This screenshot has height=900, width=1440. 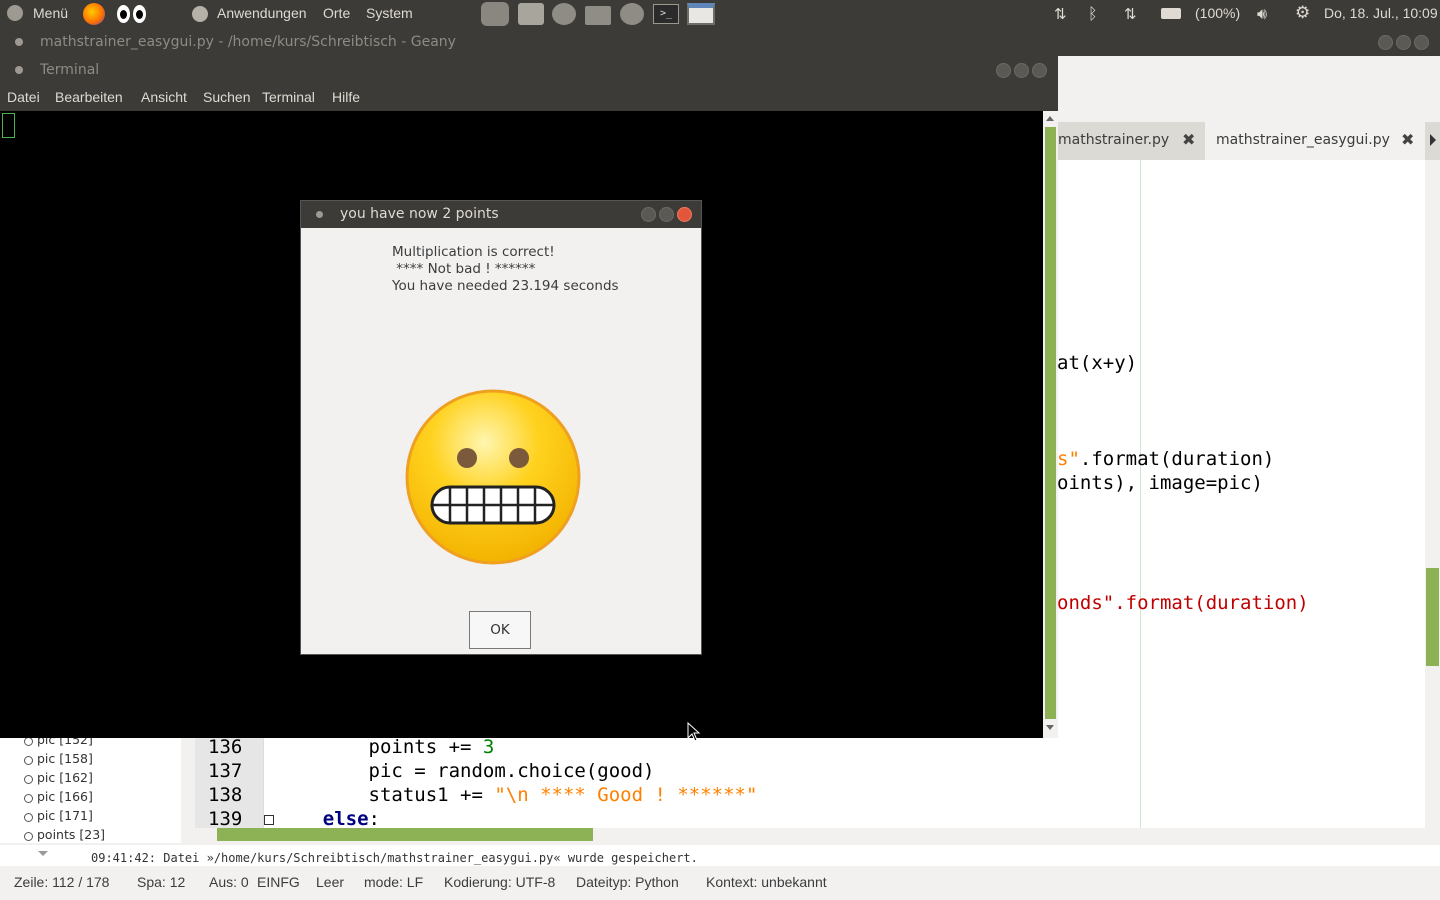 I want to click on battery-percent: (100%), so click(x=1218, y=13).